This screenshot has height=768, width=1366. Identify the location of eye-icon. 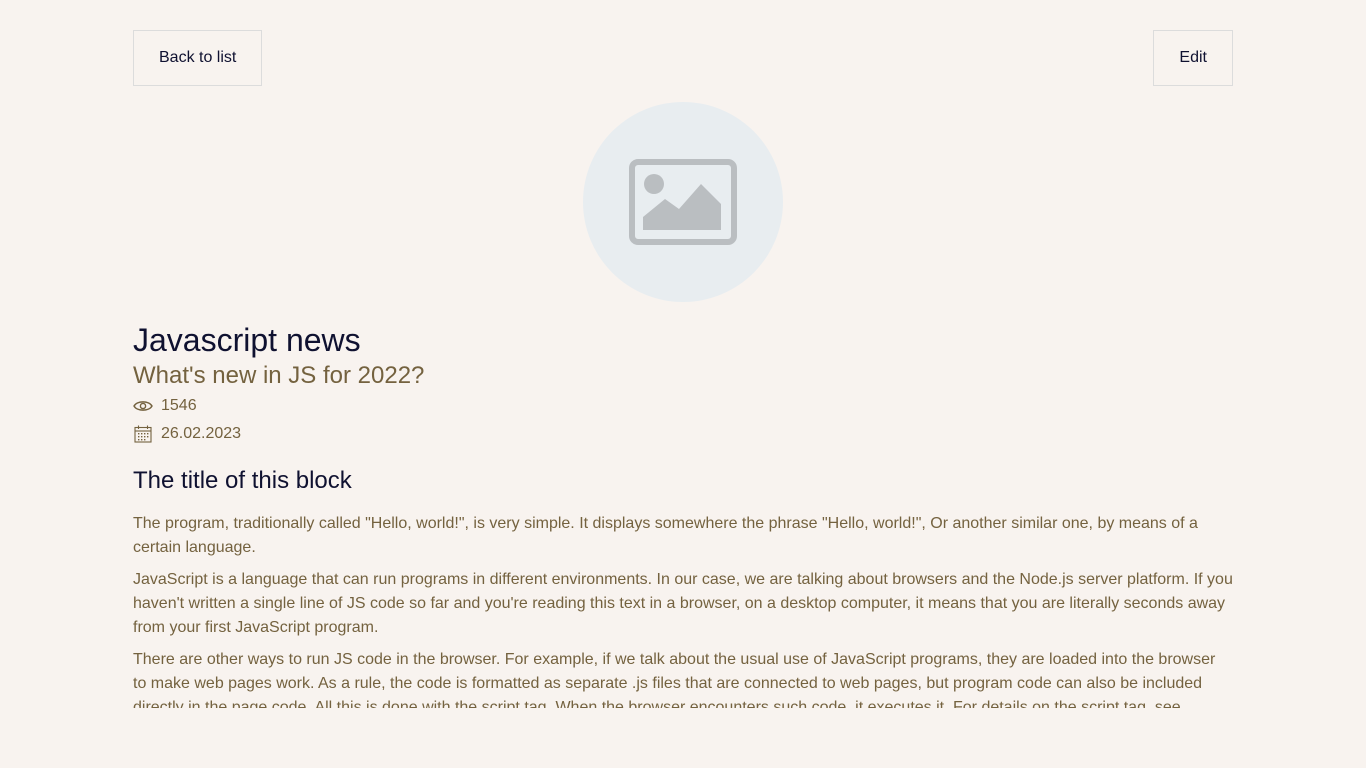
(143, 406).